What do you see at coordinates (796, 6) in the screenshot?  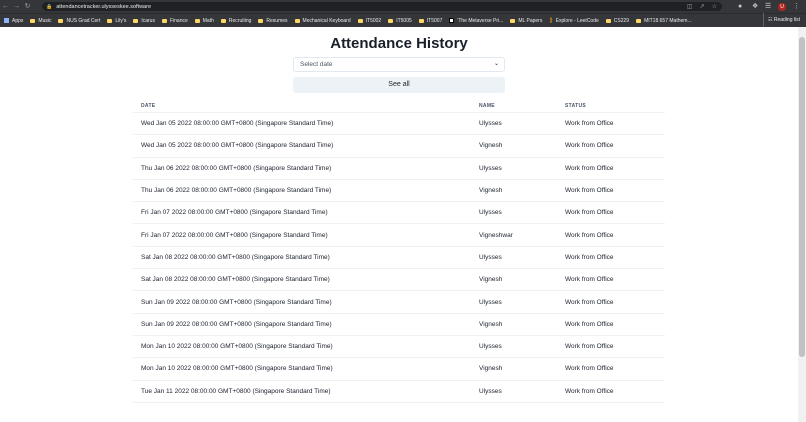 I see `menu-icon: ⋮` at bounding box center [796, 6].